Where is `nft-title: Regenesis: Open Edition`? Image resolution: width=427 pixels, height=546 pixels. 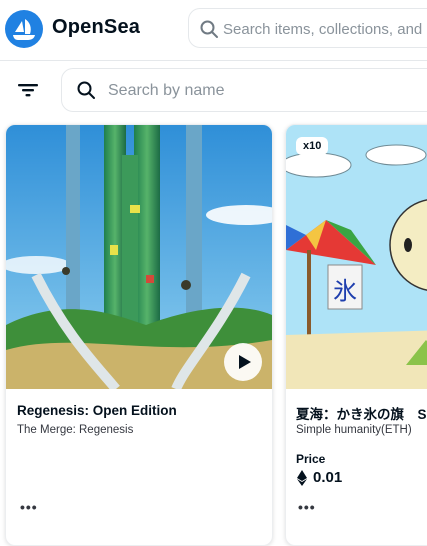 nft-title: Regenesis: Open Edition is located at coordinates (97, 410).